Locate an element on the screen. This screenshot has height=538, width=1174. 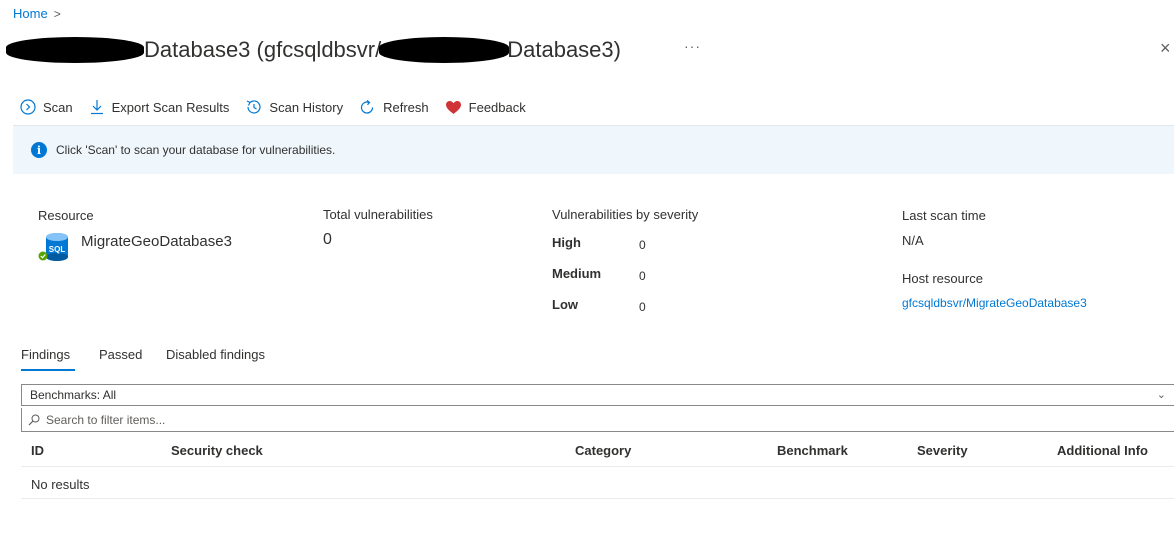
export-scan-results-label: Export Scan Results is located at coordinates (170, 107).